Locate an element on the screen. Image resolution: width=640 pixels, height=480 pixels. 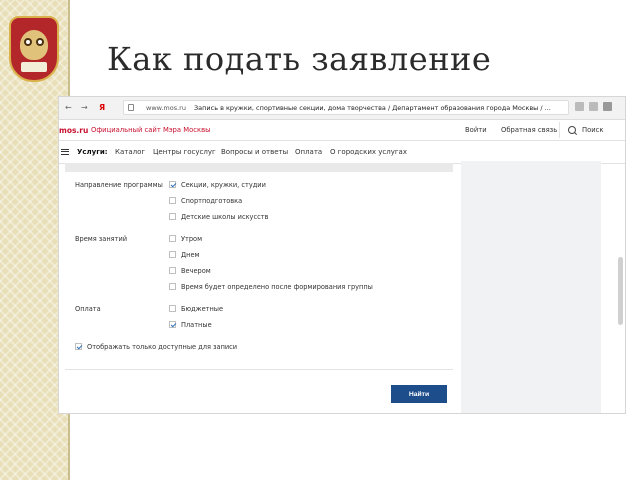
menu-icon is located at coordinates (607, 106).